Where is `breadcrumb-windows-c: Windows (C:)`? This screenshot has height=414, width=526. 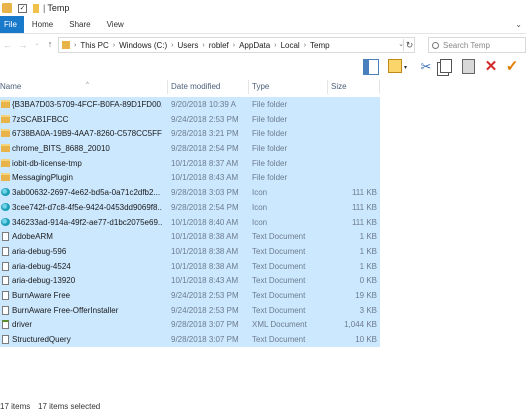
breadcrumb-windows-c: Windows (C:) is located at coordinates (143, 45).